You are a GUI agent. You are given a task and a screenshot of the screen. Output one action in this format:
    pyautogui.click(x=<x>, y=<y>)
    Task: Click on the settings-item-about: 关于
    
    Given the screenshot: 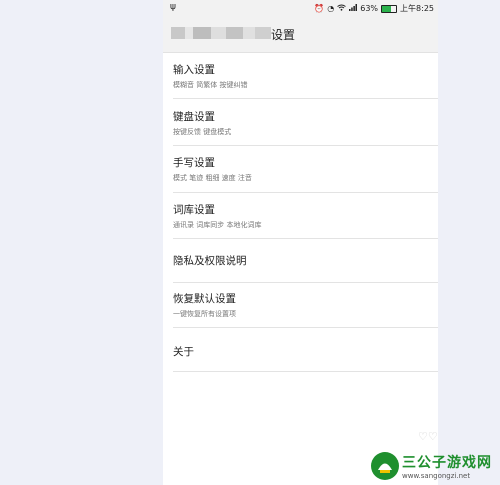 What is the action you would take?
    pyautogui.click(x=305, y=350)
    